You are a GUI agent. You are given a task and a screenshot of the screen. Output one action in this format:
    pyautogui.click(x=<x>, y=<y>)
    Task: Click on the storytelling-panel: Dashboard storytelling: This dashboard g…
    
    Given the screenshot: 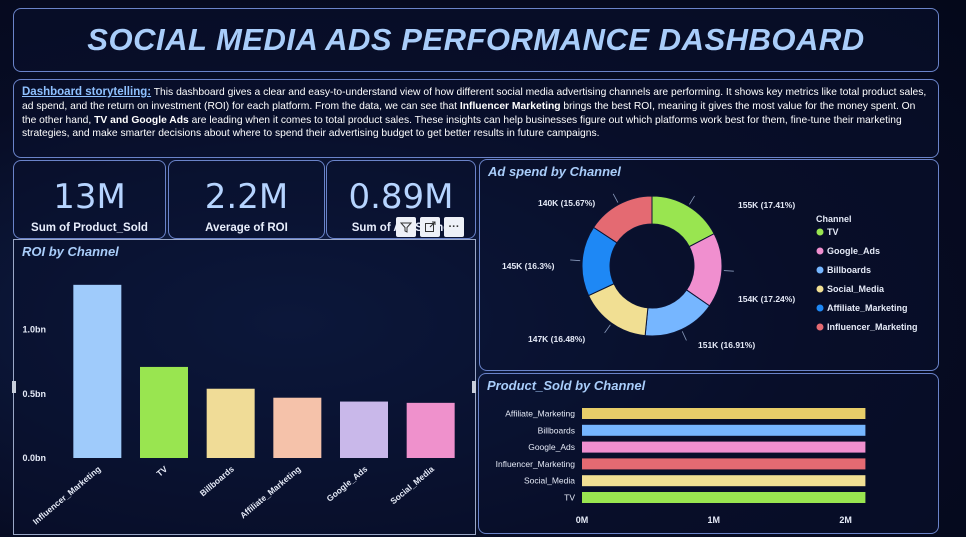 What is the action you would take?
    pyautogui.click(x=476, y=118)
    